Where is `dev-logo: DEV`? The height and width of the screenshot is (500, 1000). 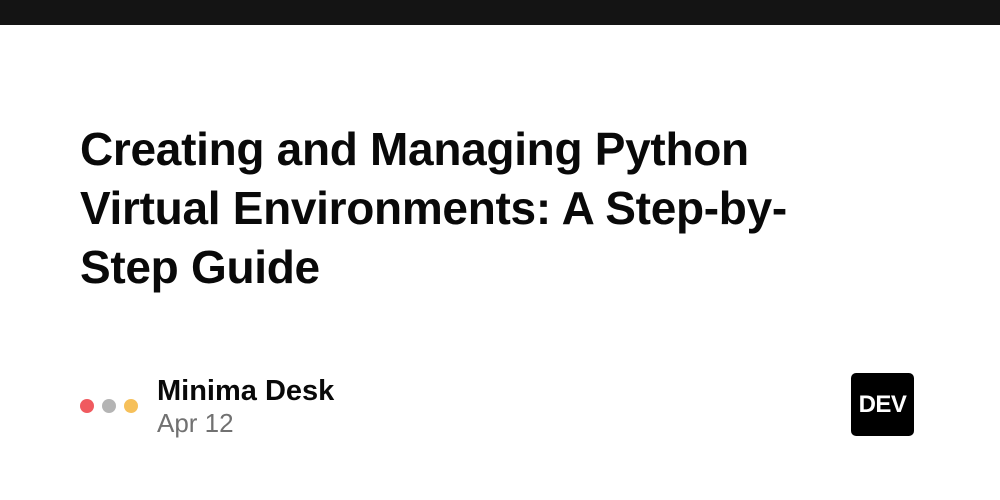 dev-logo: DEV is located at coordinates (882, 404).